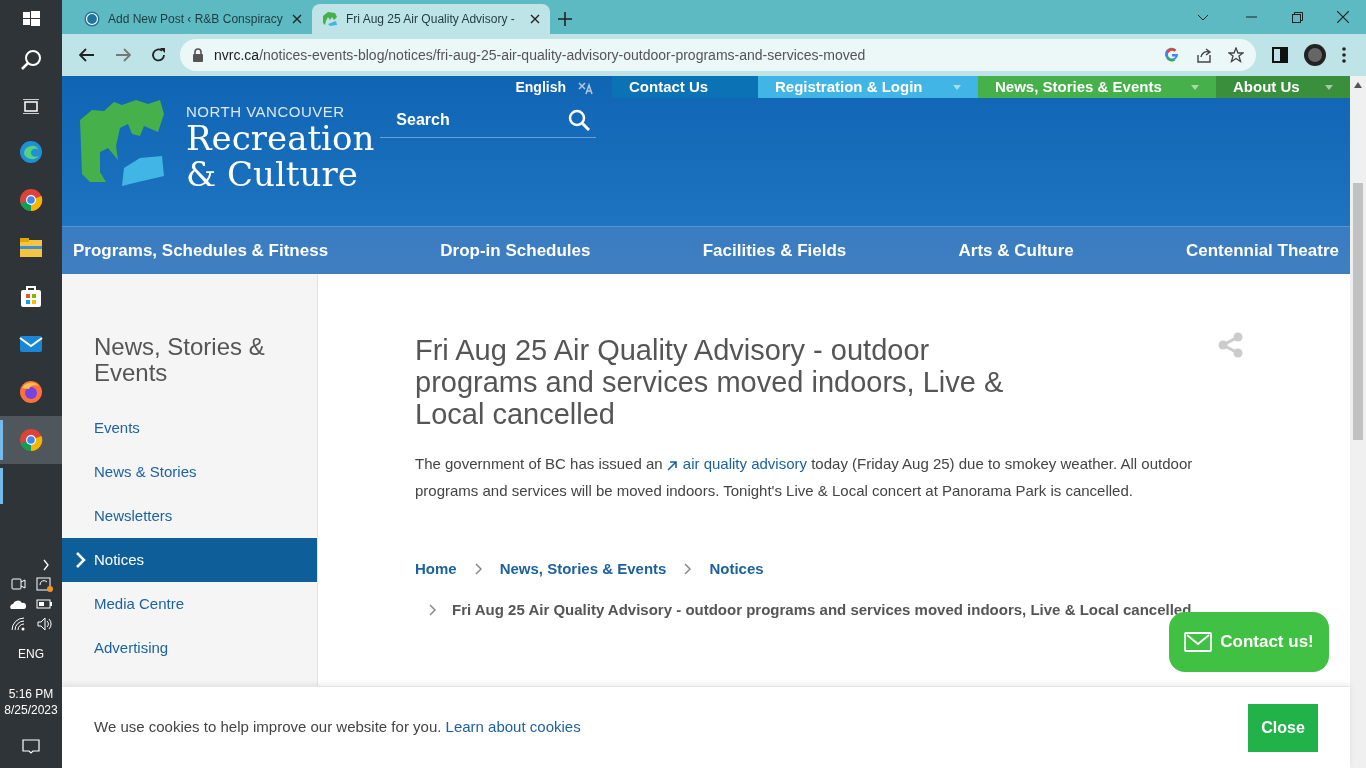 This screenshot has width=1366, height=768. Describe the element at coordinates (1344, 55) in the screenshot. I see `more-menu-icon` at that location.